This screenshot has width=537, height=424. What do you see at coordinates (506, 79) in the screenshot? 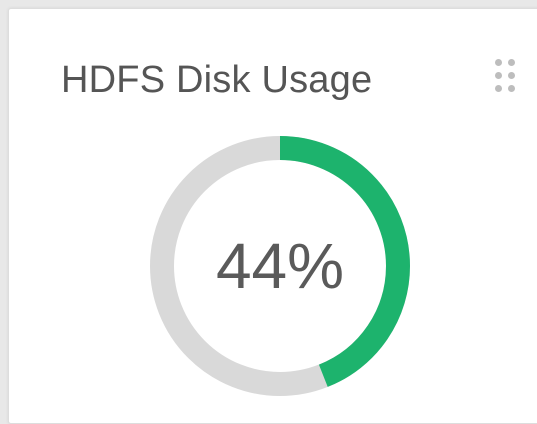
I see `drag-handle-dots-icon` at bounding box center [506, 79].